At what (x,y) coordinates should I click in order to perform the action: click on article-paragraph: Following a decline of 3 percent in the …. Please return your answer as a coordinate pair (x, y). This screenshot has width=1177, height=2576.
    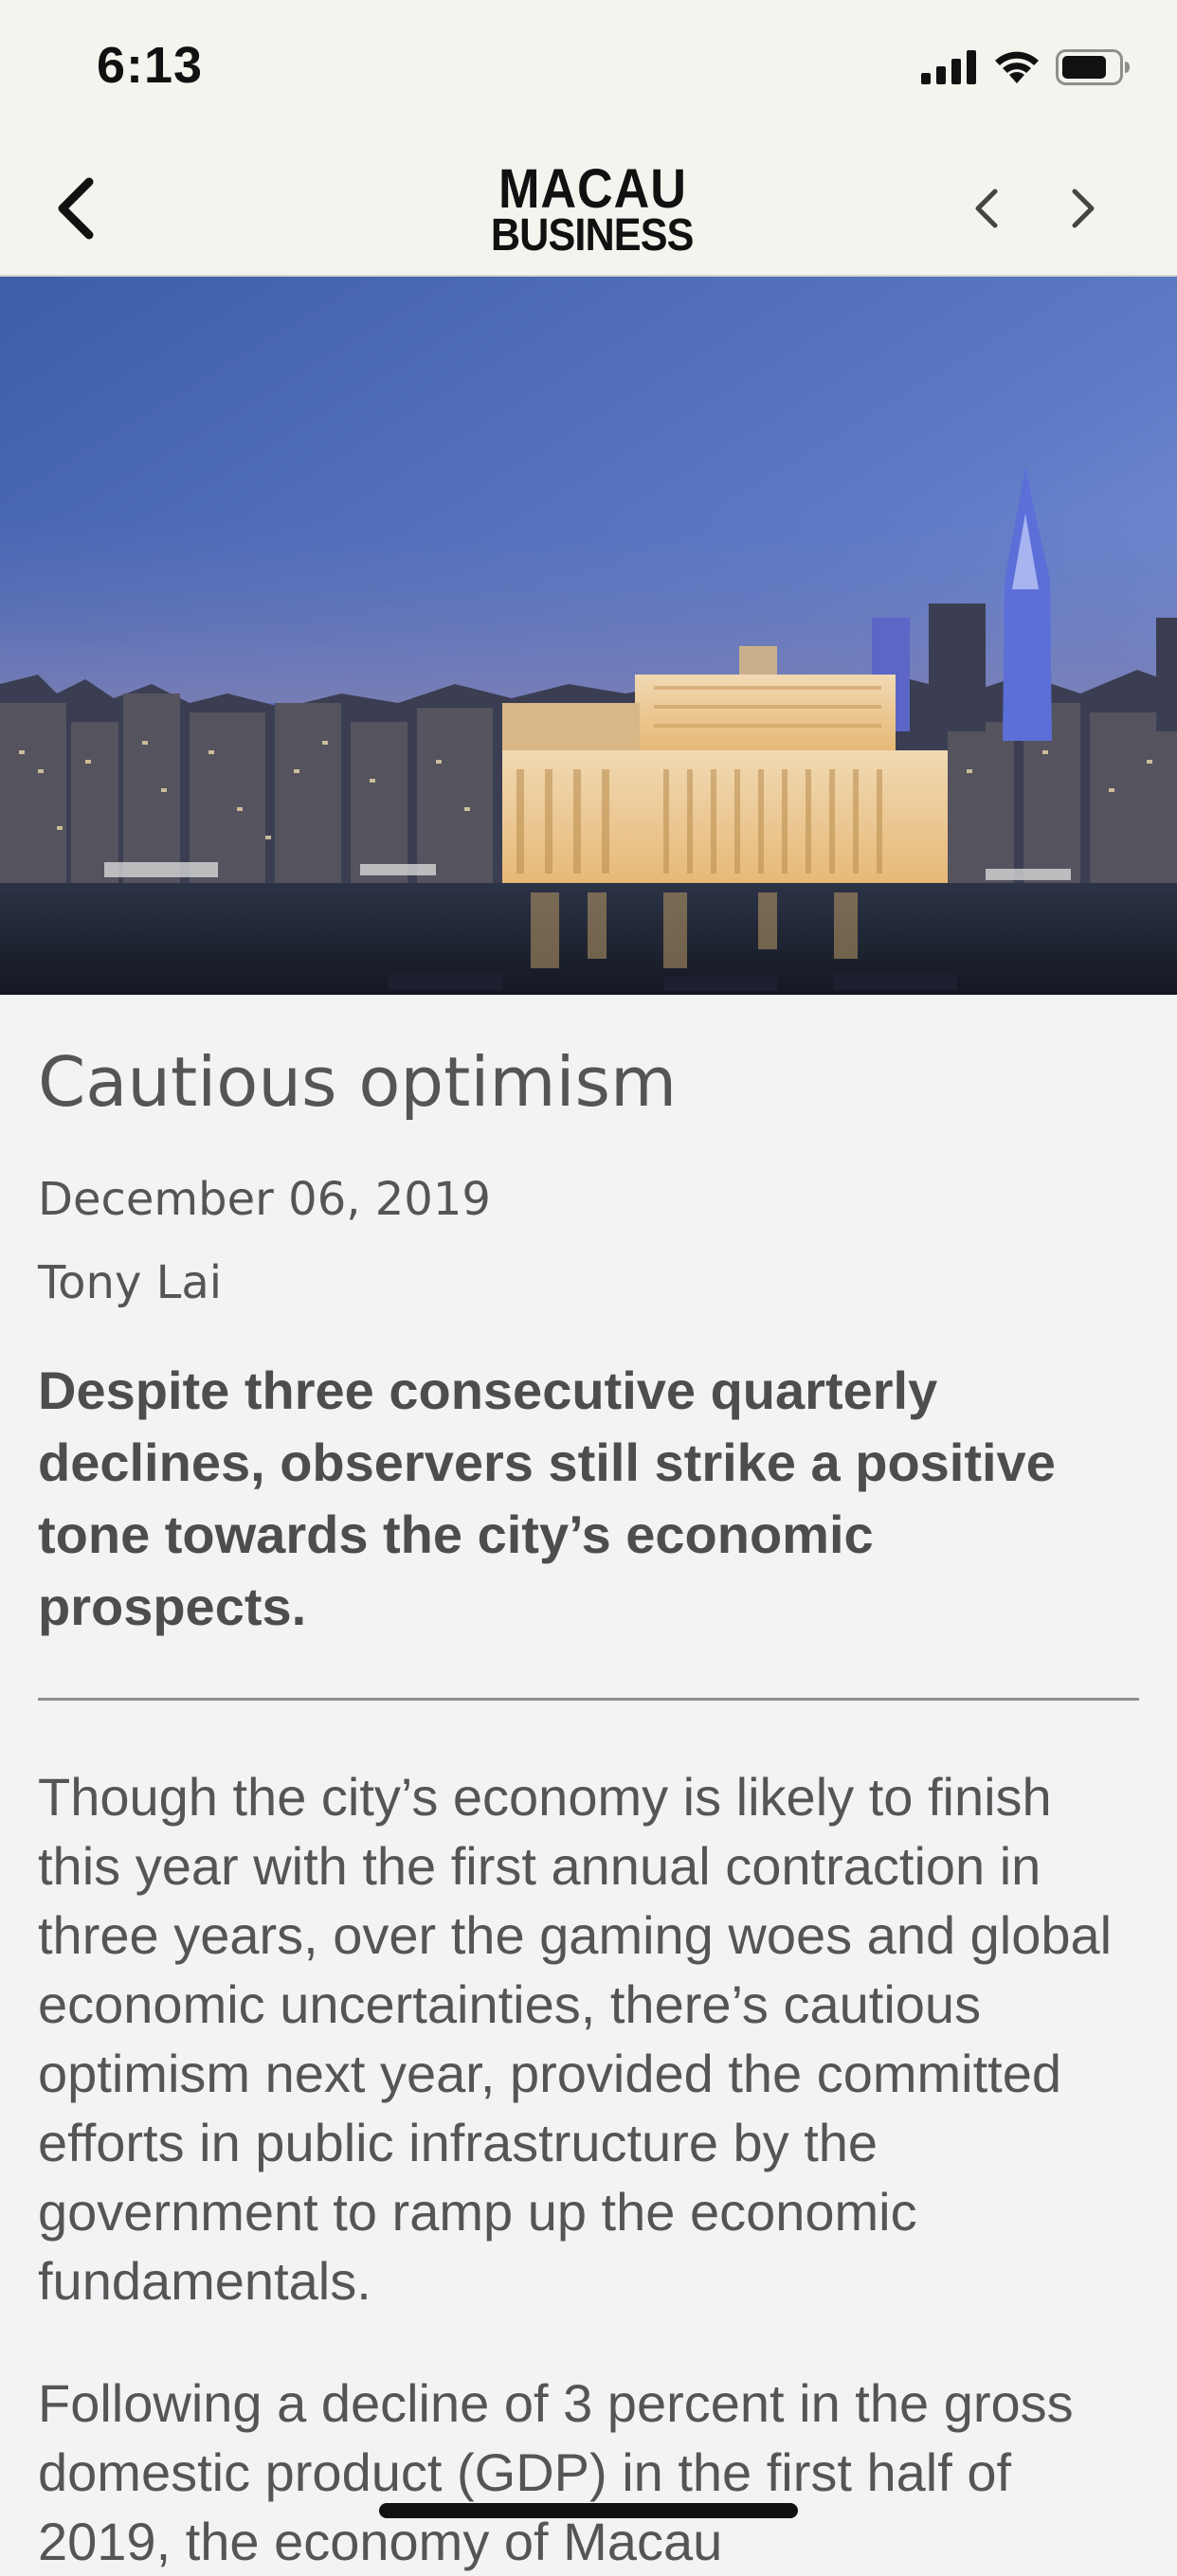
    Looking at the image, I should click on (556, 2472).